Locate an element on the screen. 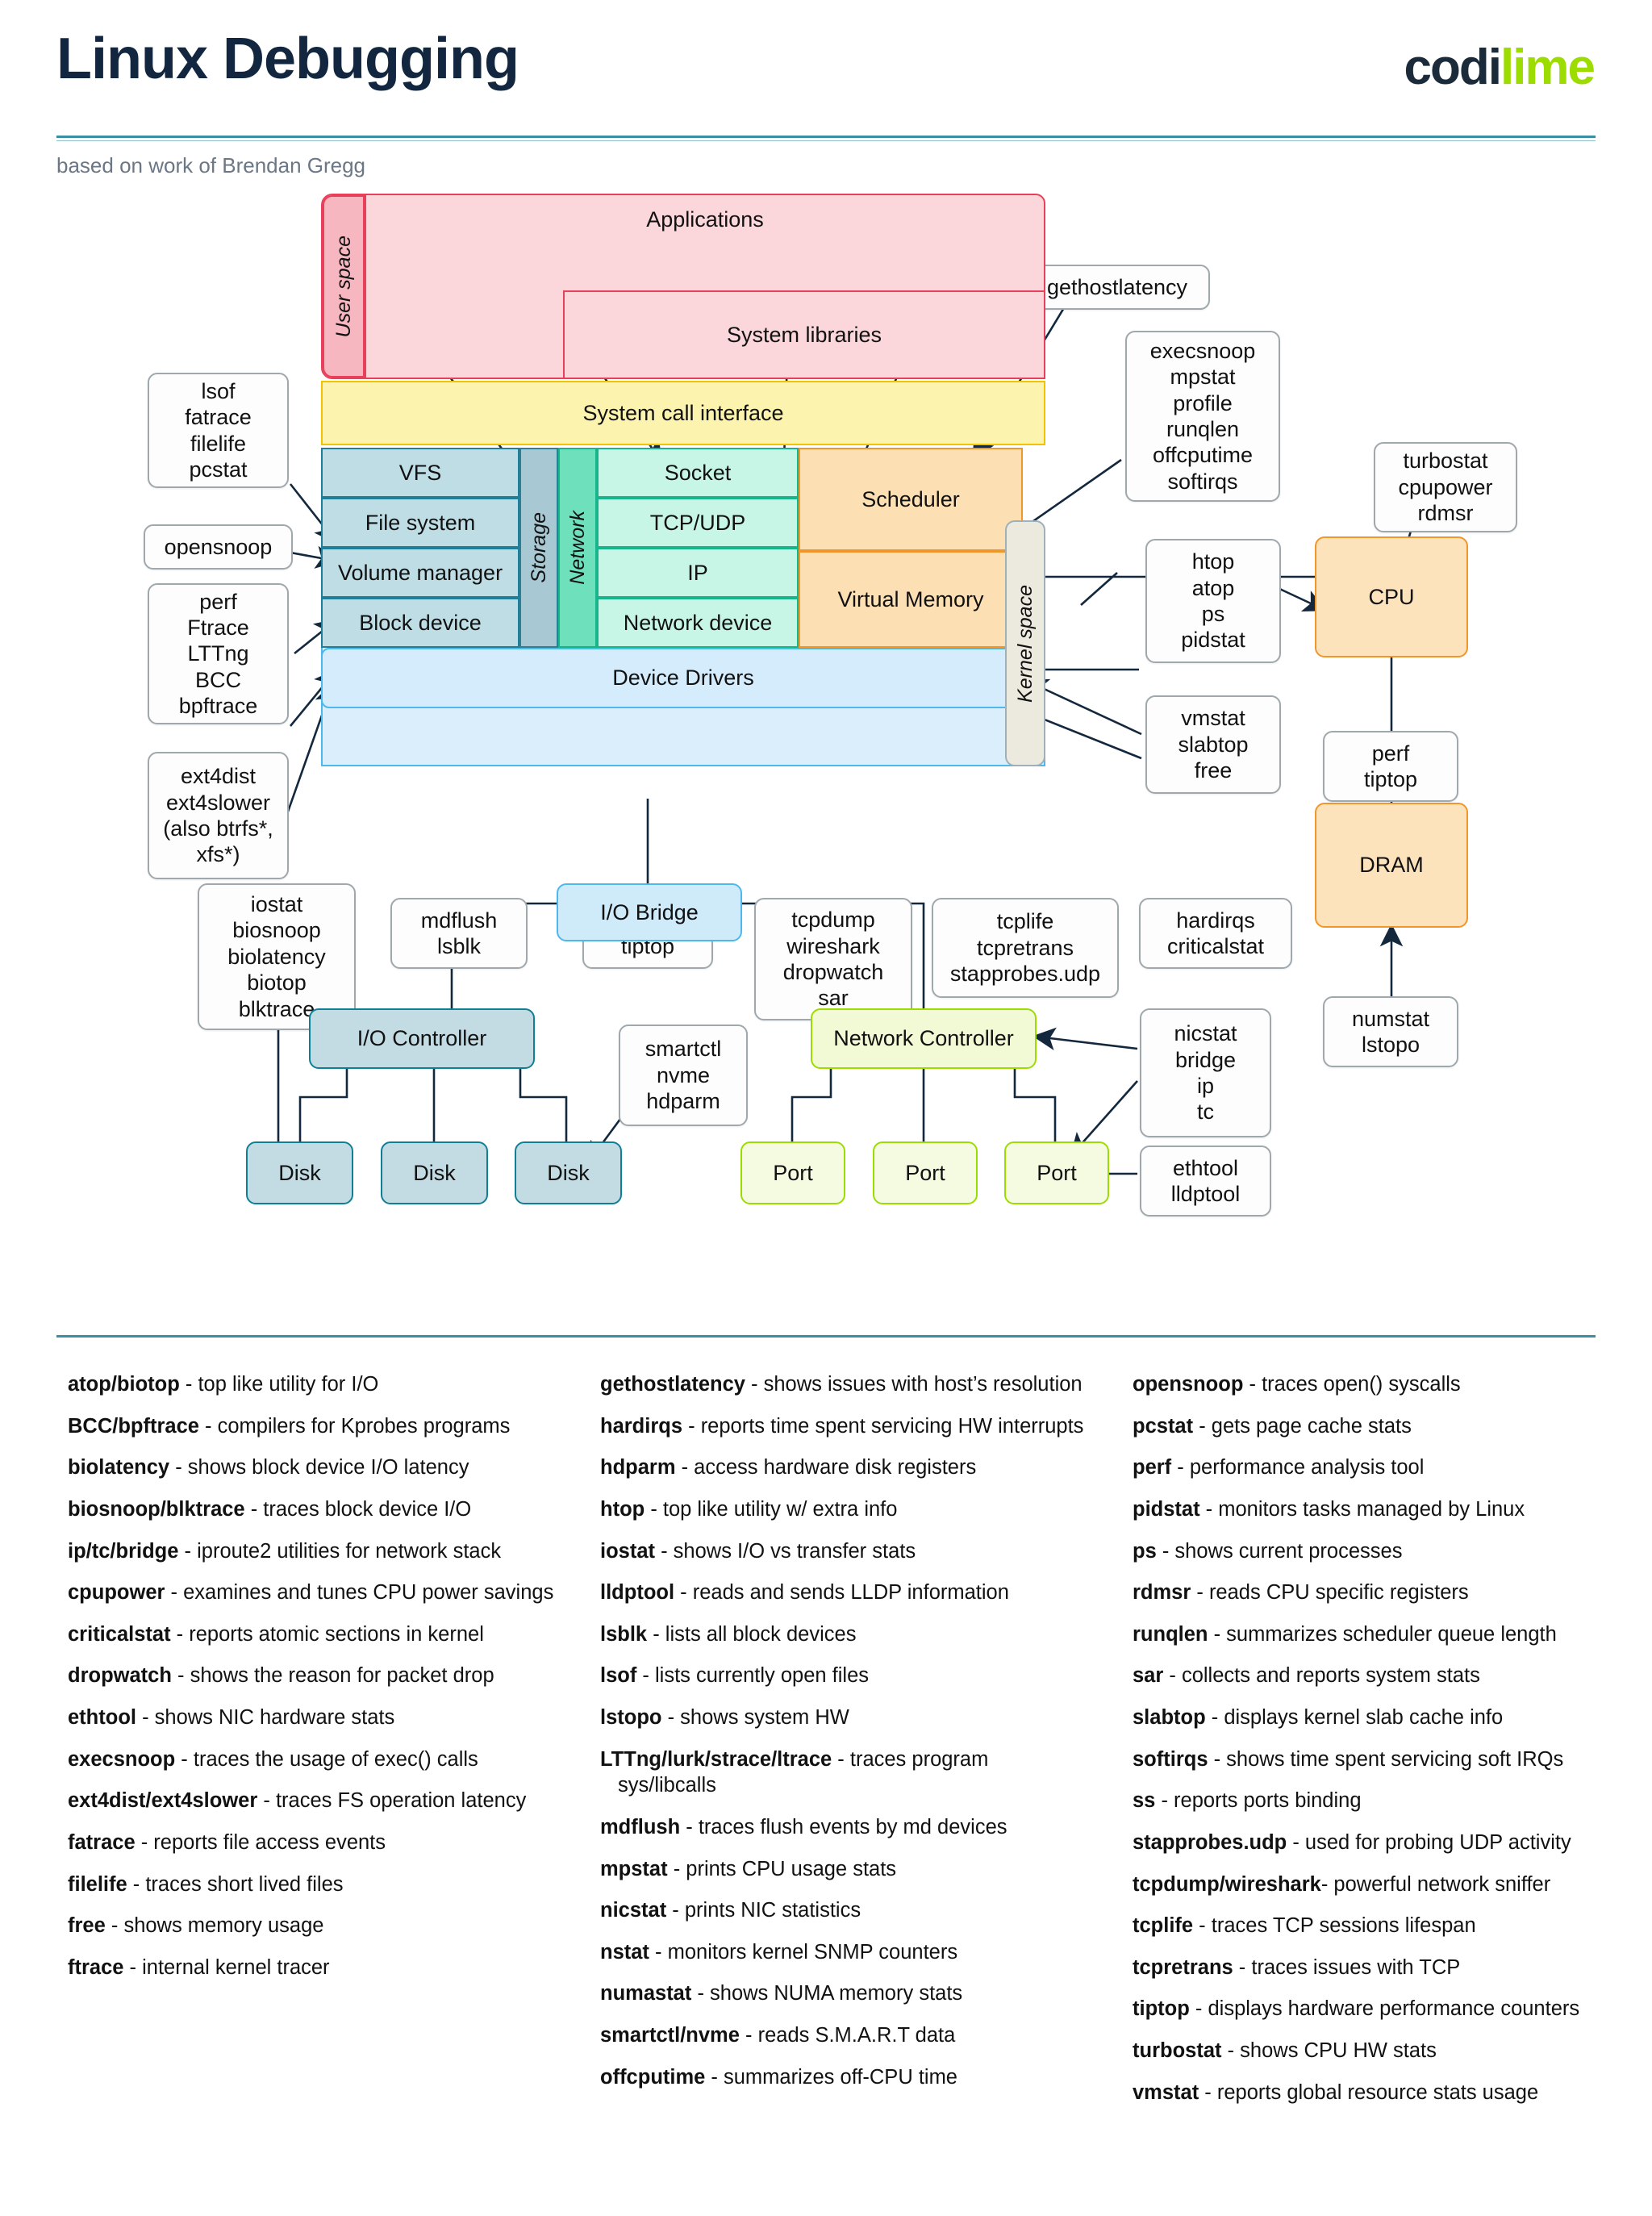 This screenshot has width=1652, height=2216. tool-vmstat-group: vmstat slabtop free is located at coordinates (1213, 744).